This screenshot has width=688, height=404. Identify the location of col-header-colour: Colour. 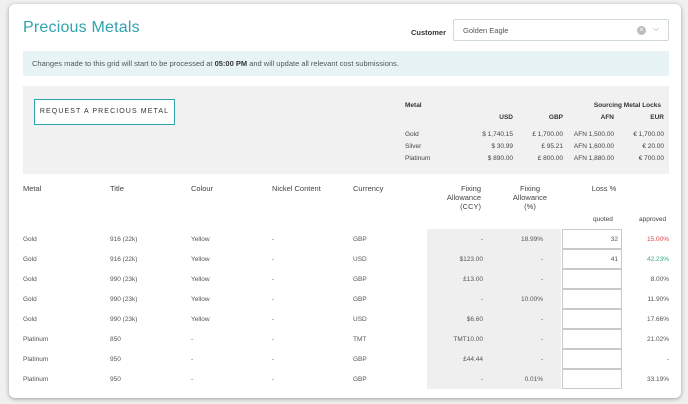
(202, 188).